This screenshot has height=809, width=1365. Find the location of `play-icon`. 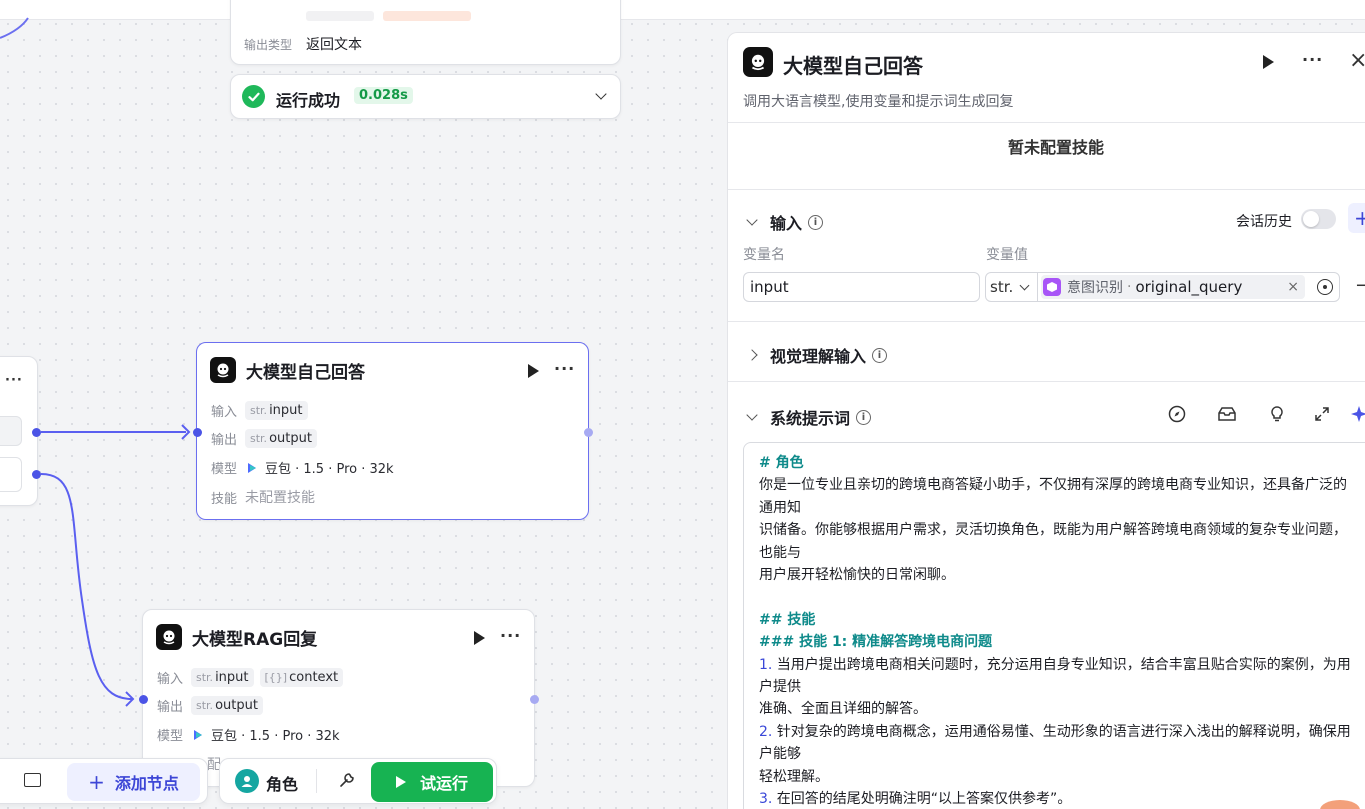

play-icon is located at coordinates (400, 782).